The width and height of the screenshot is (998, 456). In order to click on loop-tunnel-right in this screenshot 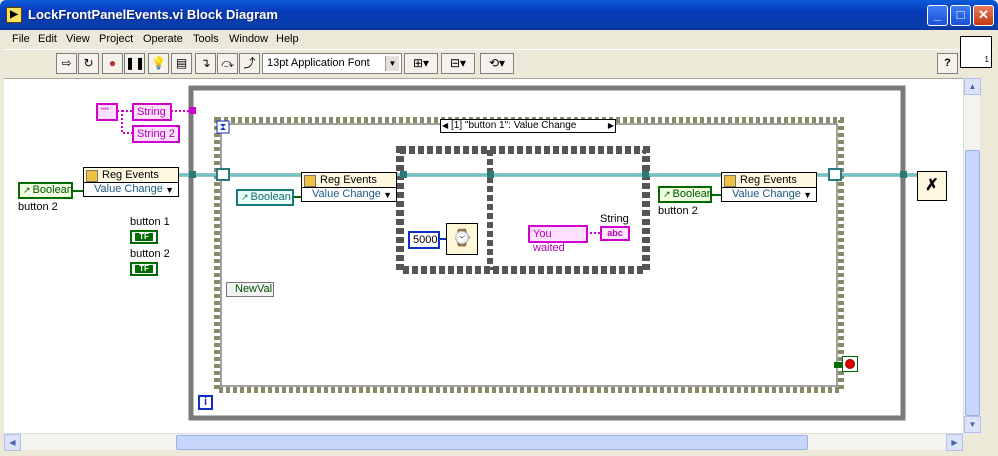, I will do `click(903, 174)`.